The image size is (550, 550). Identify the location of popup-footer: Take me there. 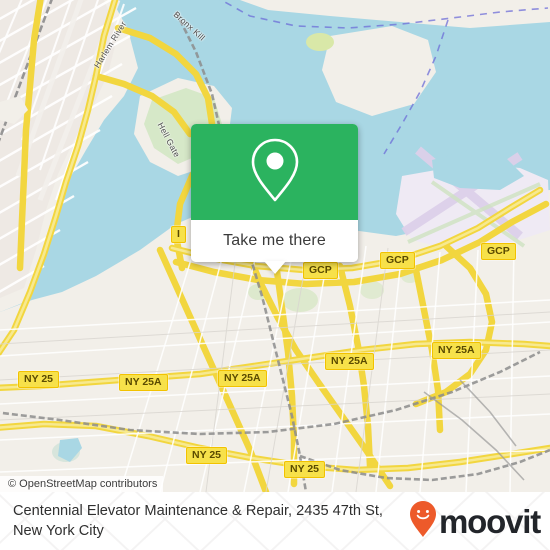
(274, 247).